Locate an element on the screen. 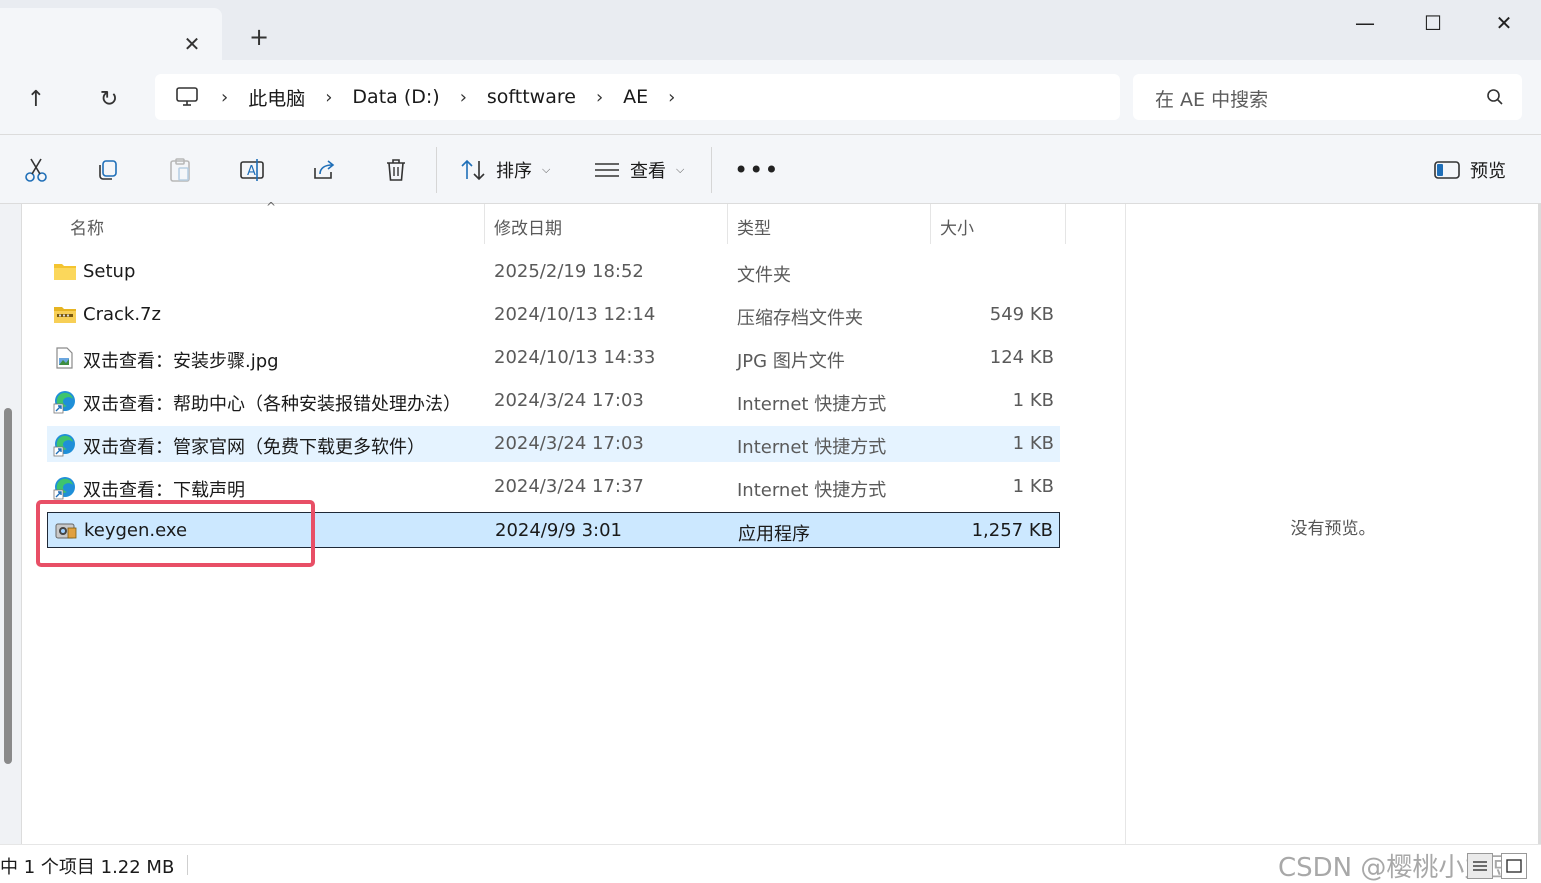 Image resolution: width=1541 pixels, height=883 pixels. copy-icon is located at coordinates (108, 170).